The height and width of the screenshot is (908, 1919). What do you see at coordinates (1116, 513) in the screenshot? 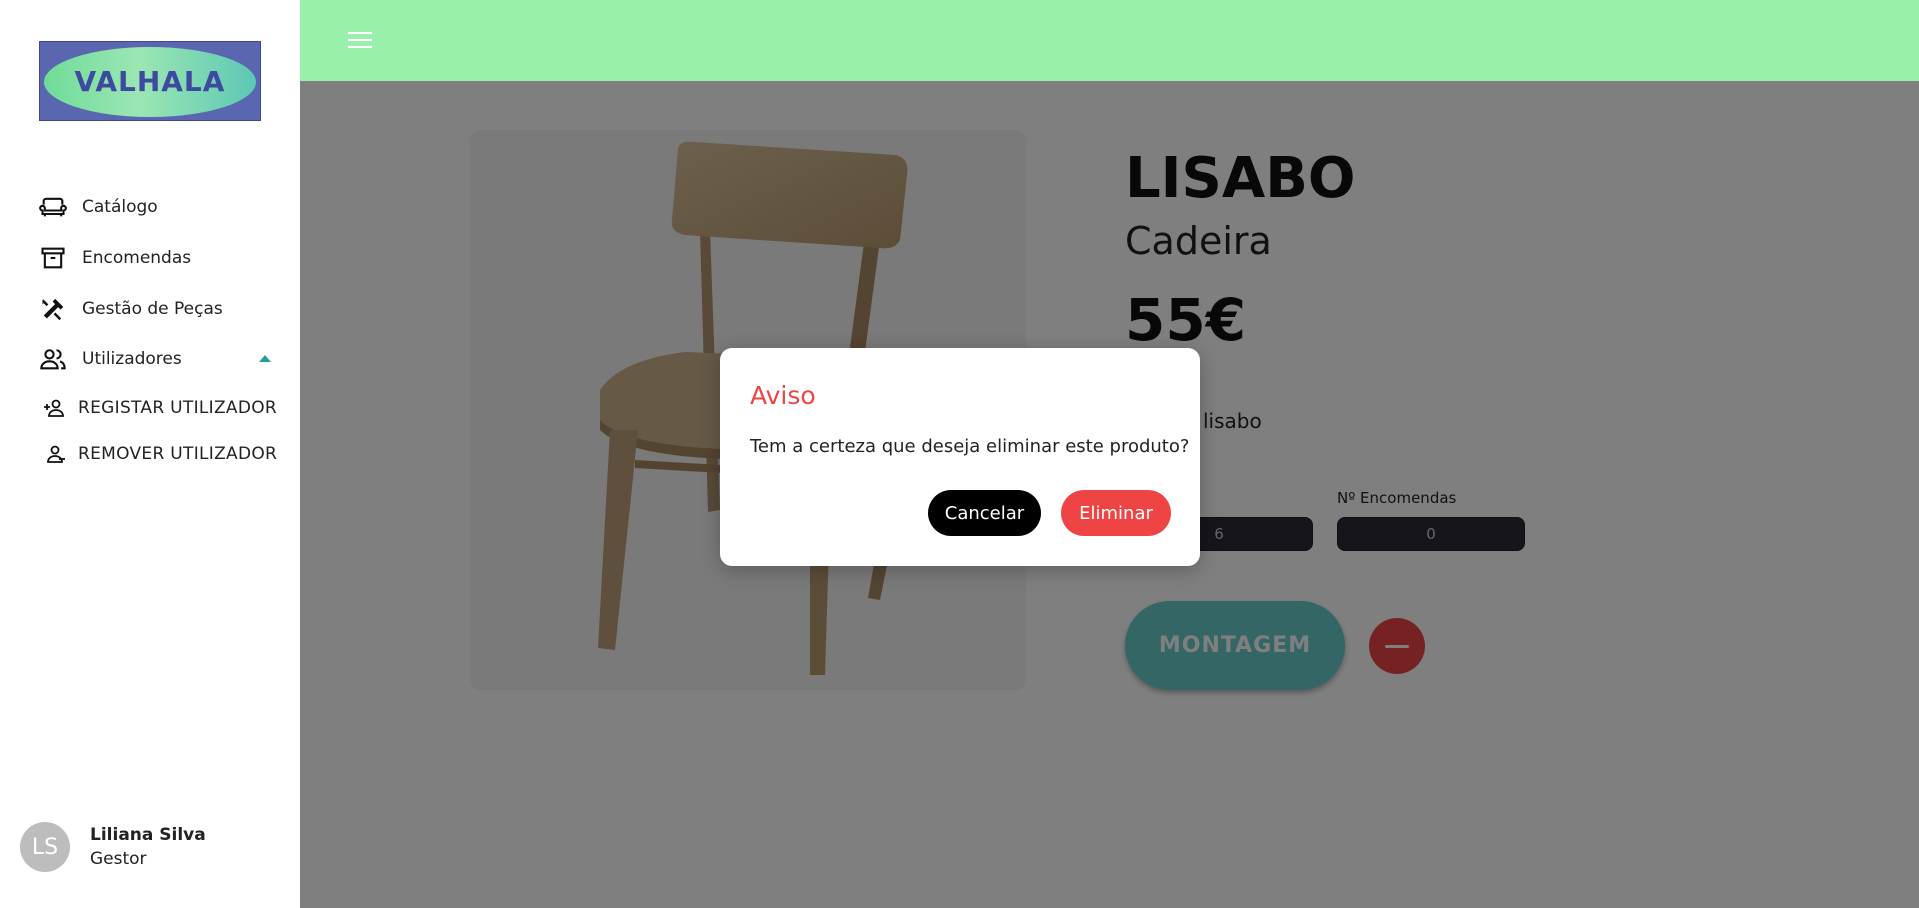
I see `delete-button: Eliminar` at bounding box center [1116, 513].